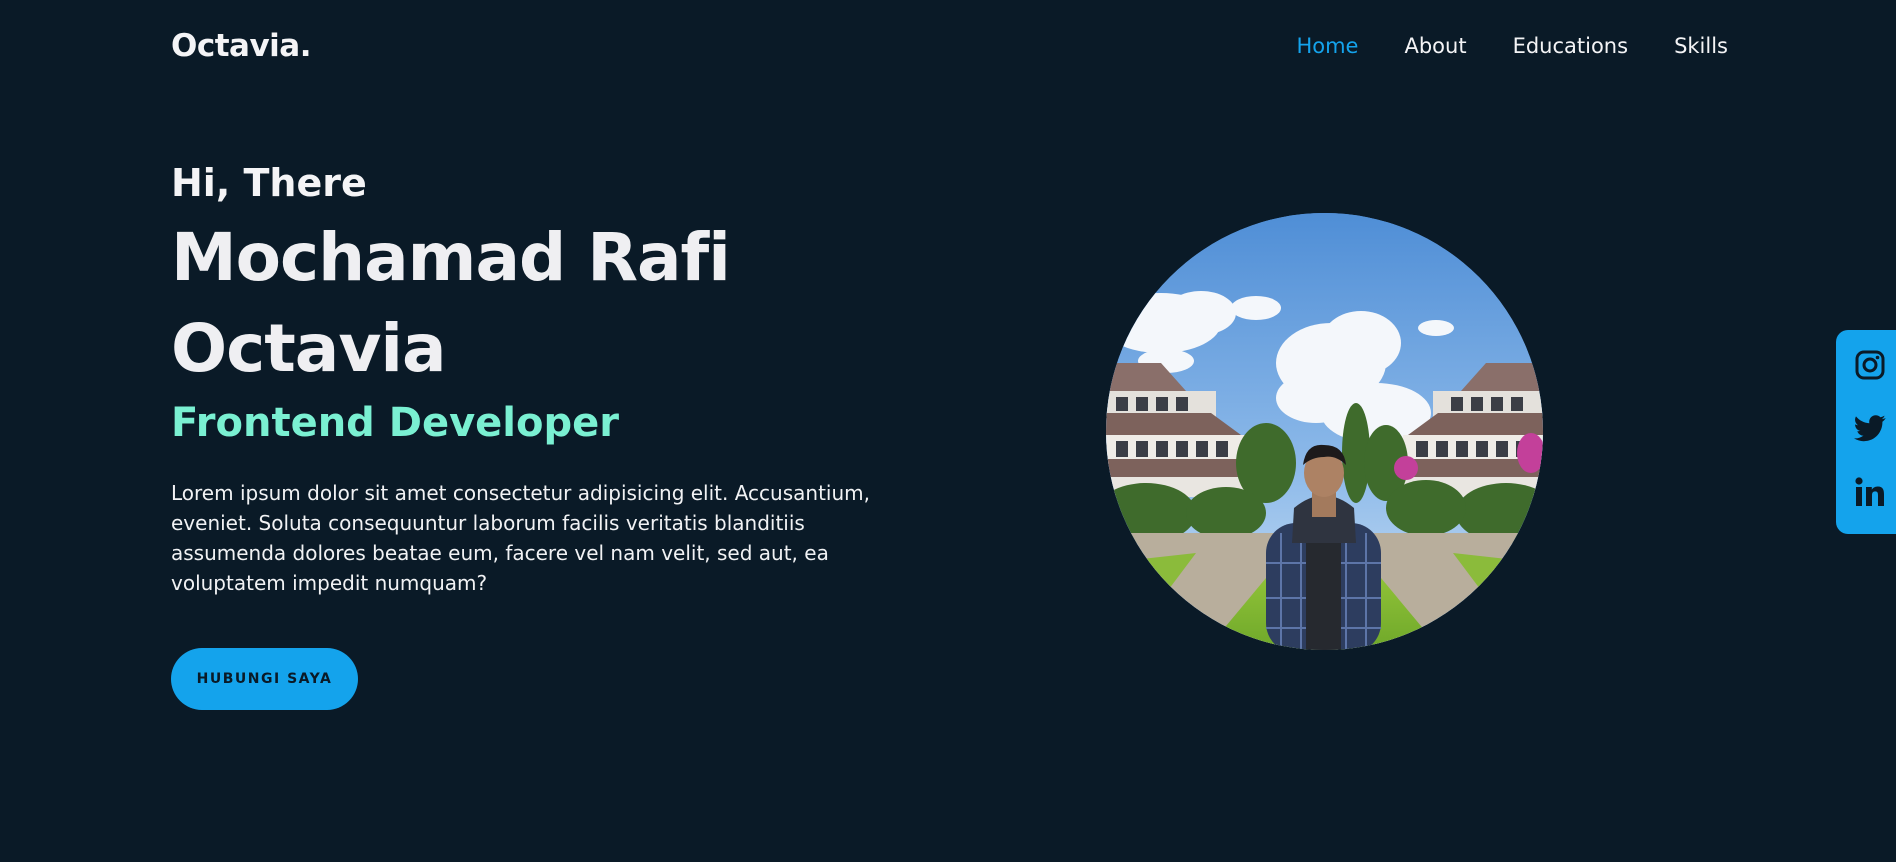 Image resolution: width=1896 pixels, height=862 pixels. I want to click on hero-role: Frontend Developer, so click(395, 423).